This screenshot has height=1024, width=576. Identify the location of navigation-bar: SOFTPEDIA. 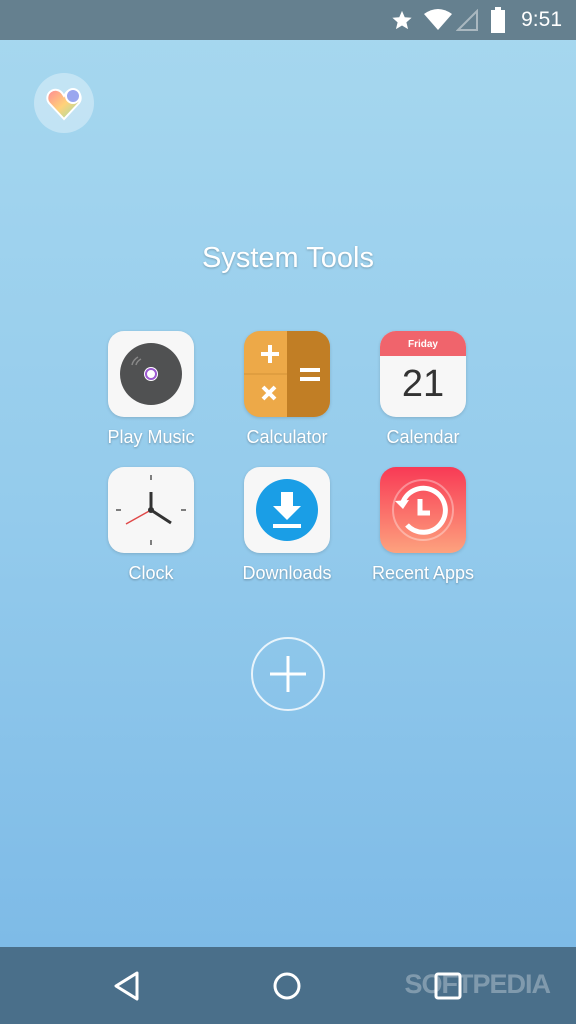
(288, 985).